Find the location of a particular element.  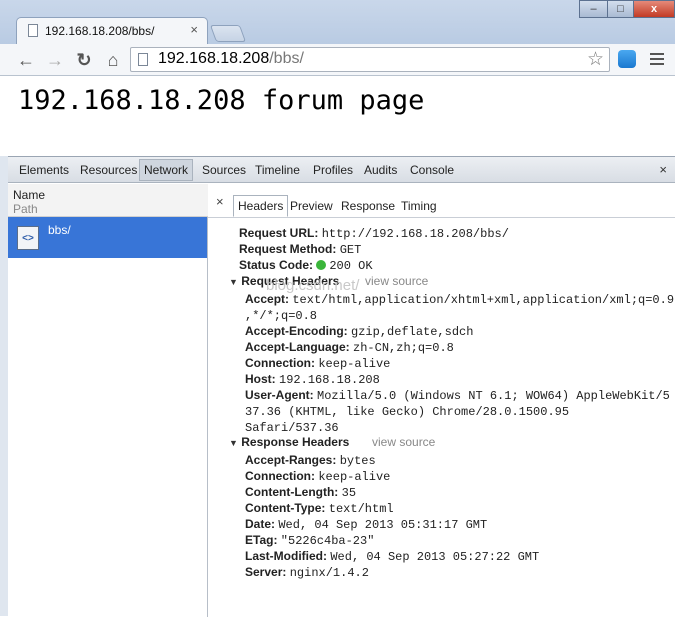

tab-close-icon: × is located at coordinates (194, 29).